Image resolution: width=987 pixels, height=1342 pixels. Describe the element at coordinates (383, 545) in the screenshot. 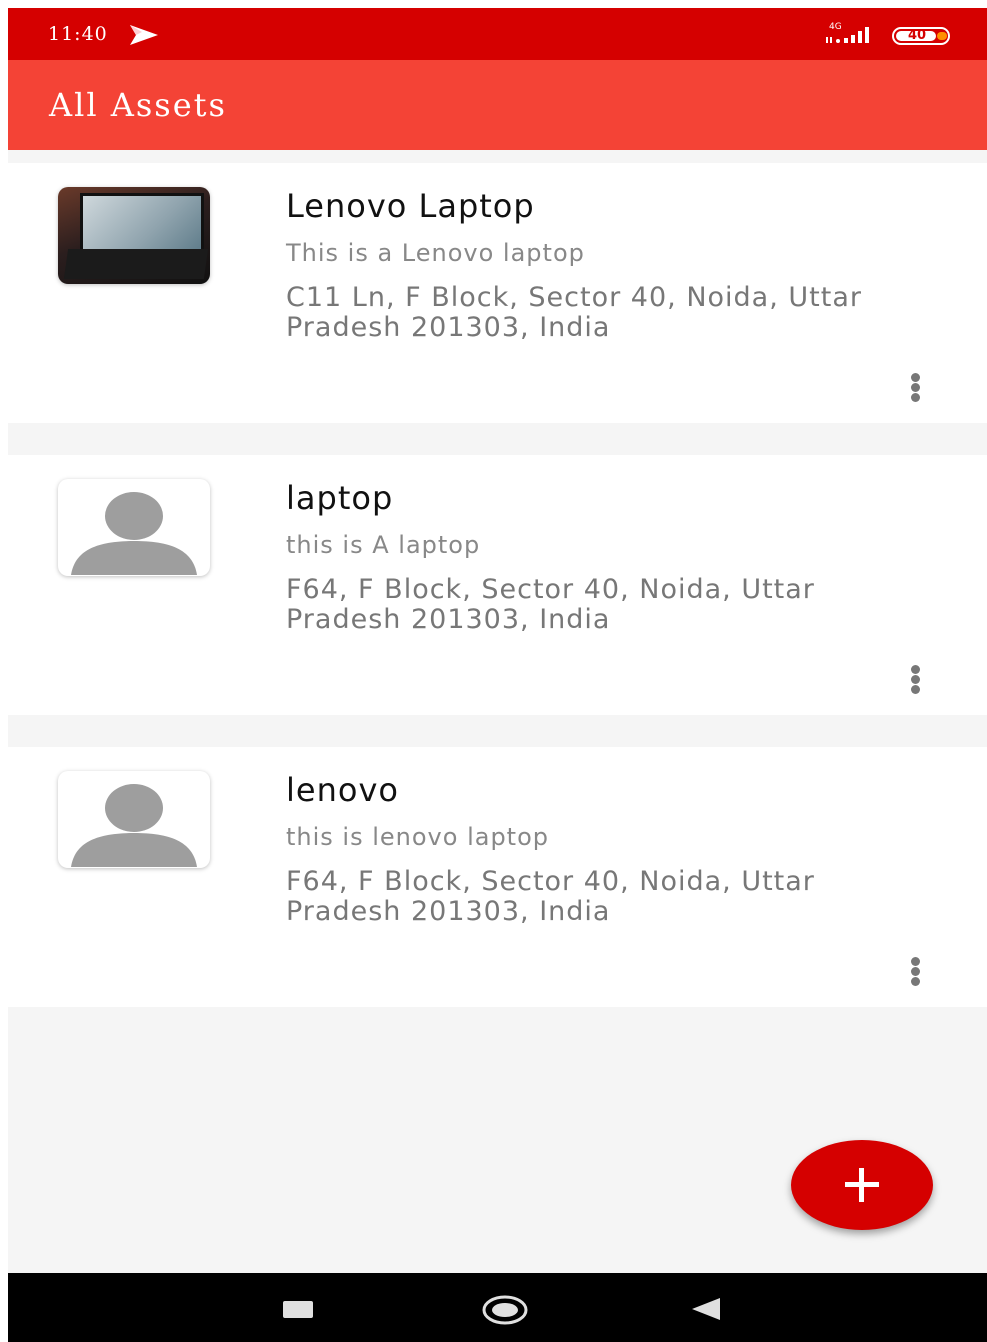

I see `asset-description: this is A laptop` at that location.